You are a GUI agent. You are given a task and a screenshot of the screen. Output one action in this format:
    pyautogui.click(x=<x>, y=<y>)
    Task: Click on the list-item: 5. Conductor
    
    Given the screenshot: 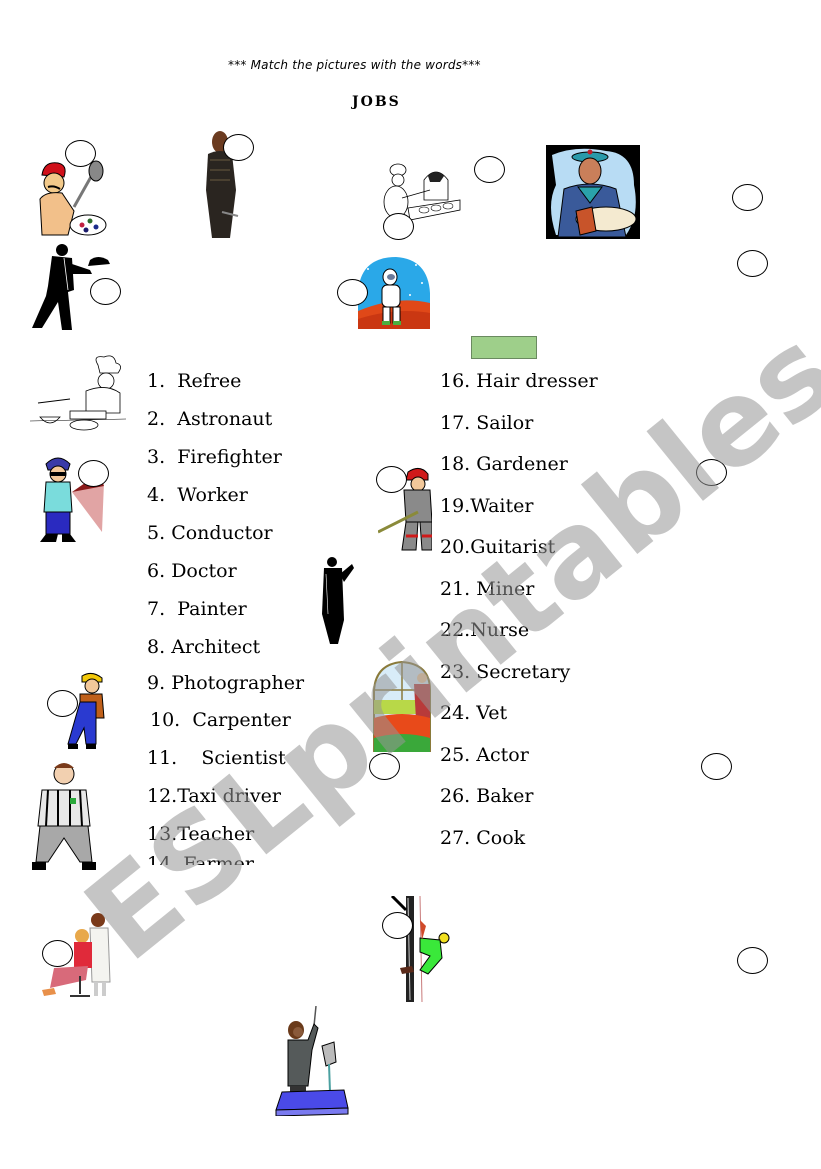 What is the action you would take?
    pyautogui.click(x=210, y=533)
    